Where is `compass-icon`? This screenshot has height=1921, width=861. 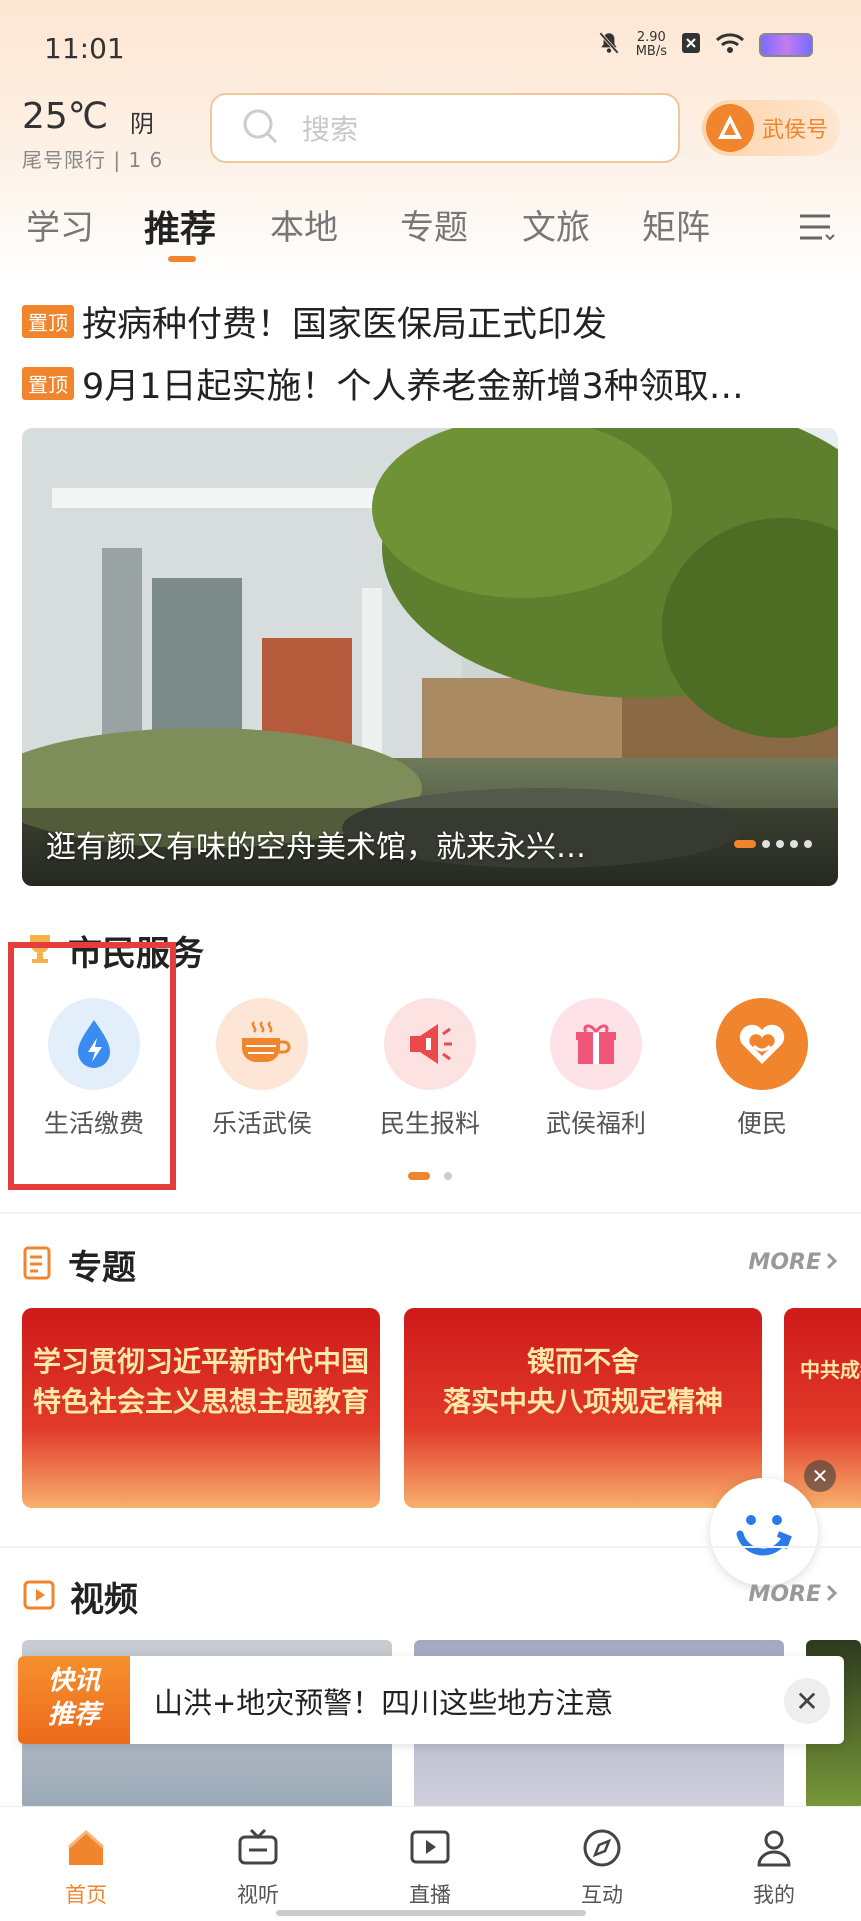
compass-icon is located at coordinates (602, 1852).